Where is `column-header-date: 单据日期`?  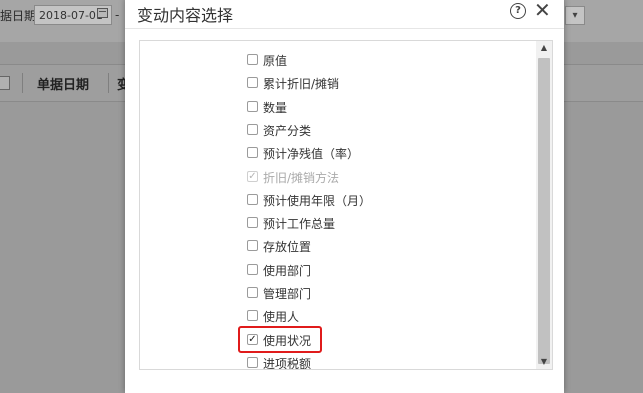 column-header-date: 单据日期 is located at coordinates (63, 83).